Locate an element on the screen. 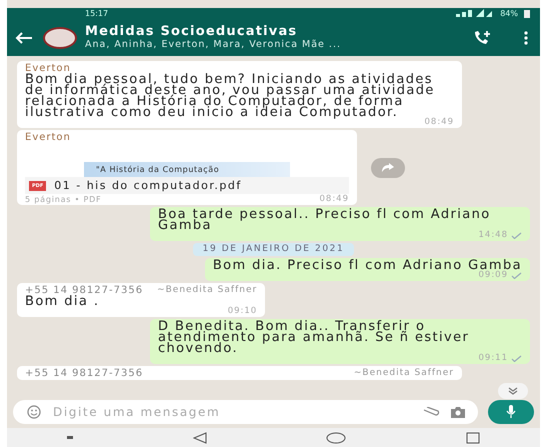 Image resolution: width=550 pixels, height=447 pixels. message-bubble is located at coordinates (239, 94).